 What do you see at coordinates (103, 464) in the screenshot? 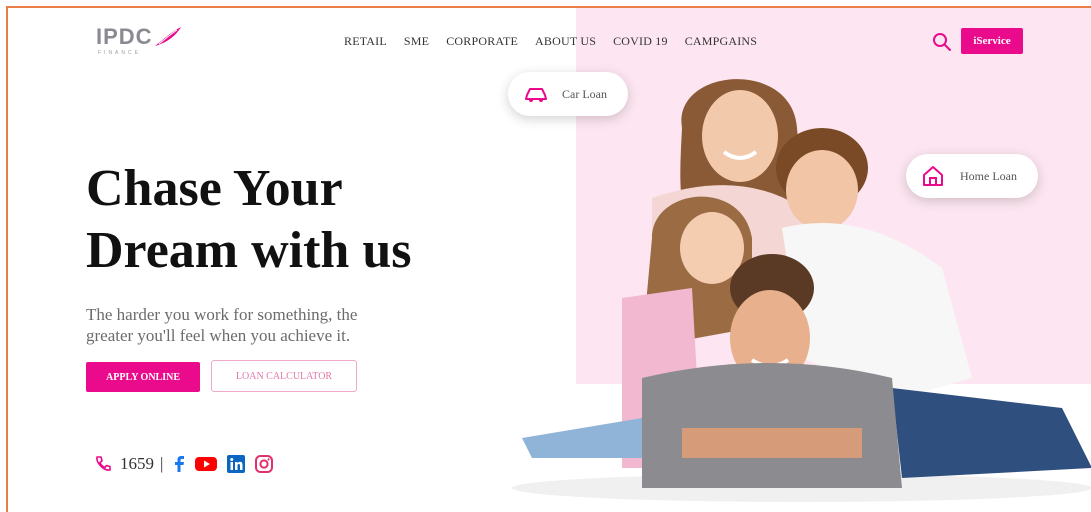
I see `phone-icon` at bounding box center [103, 464].